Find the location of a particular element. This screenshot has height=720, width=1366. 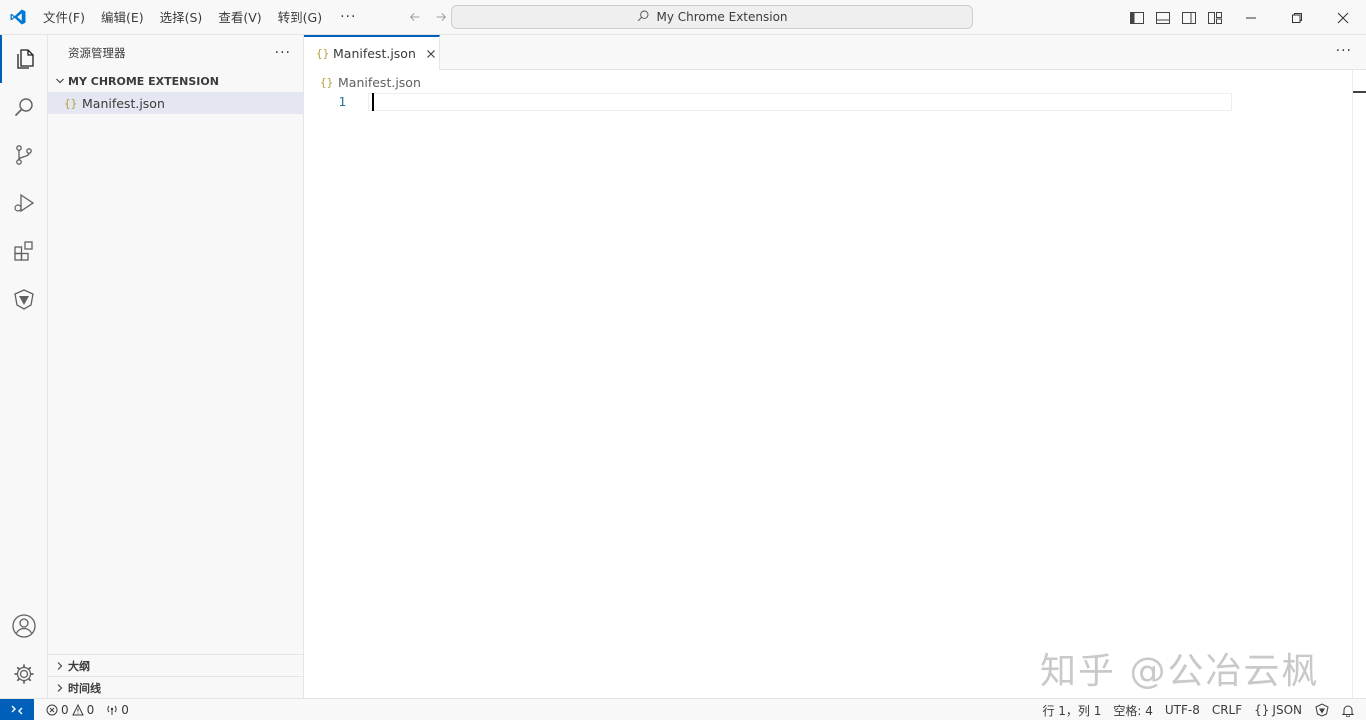

broadcast-icon is located at coordinates (112, 710).